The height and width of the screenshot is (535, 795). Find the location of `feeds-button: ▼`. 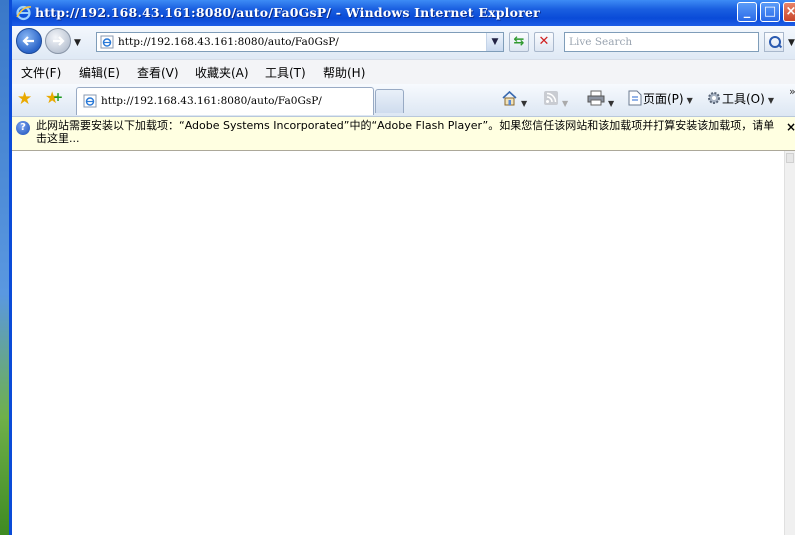

feeds-button: ▼ is located at coordinates (555, 99).